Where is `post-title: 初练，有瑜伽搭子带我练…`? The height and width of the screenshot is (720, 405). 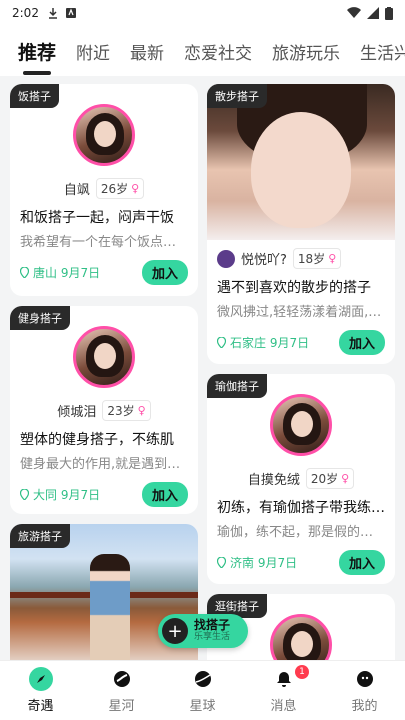
post-title: 初练，有瑜伽搭子带我练… is located at coordinates (301, 508).